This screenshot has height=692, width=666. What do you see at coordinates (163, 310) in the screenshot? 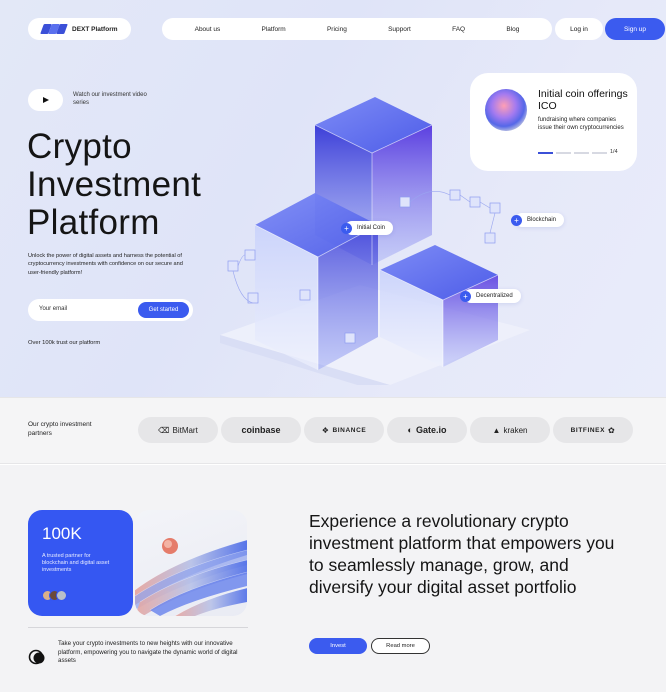
I see `get-started-button: Get started` at bounding box center [163, 310].